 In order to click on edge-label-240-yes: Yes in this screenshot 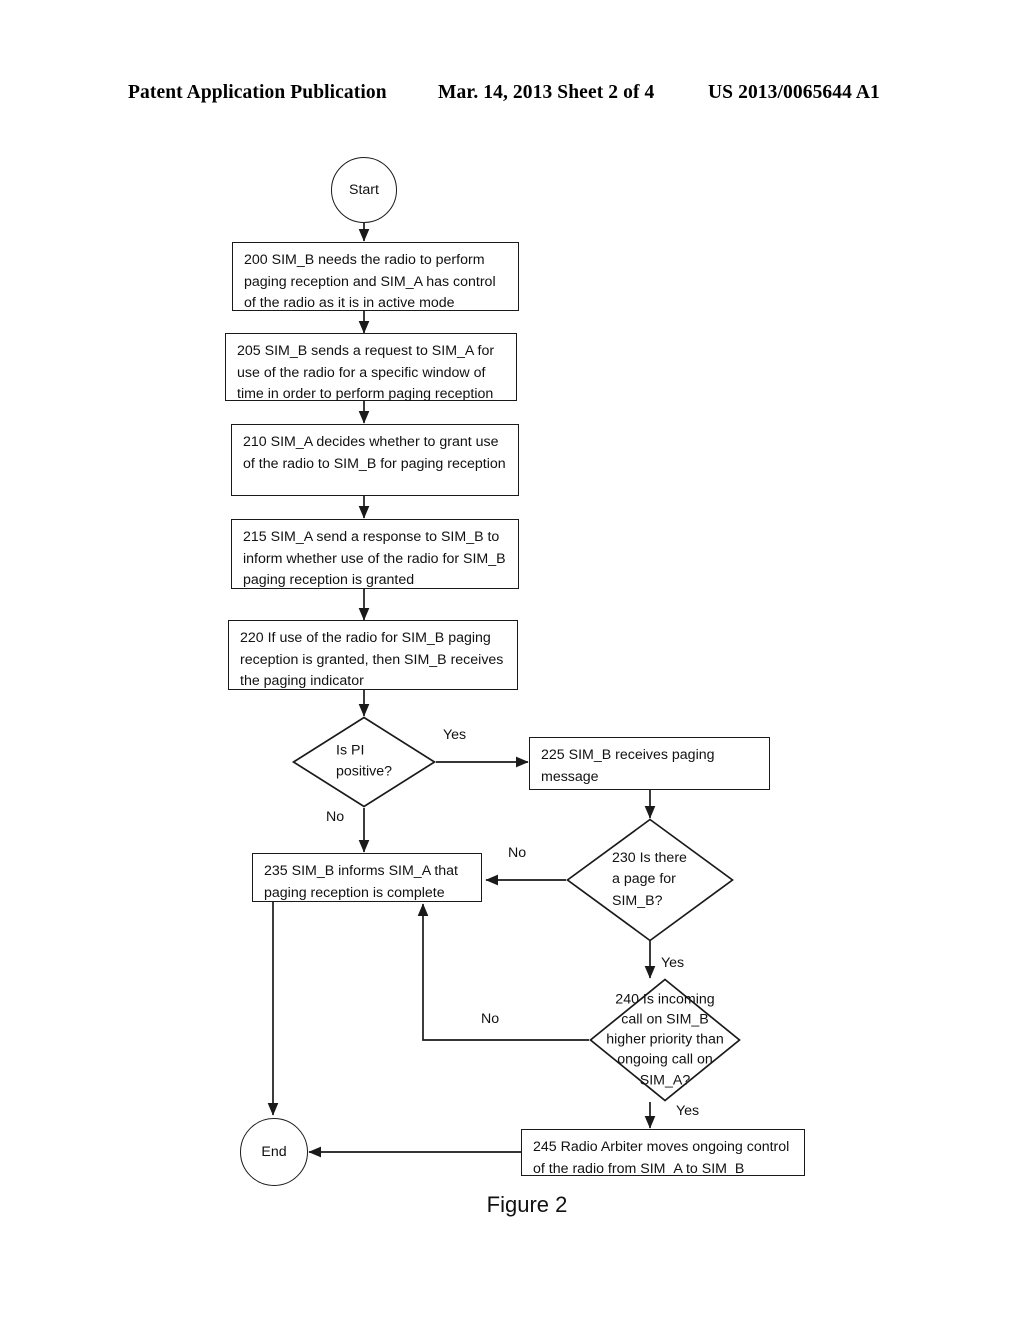, I will do `click(688, 1111)`.